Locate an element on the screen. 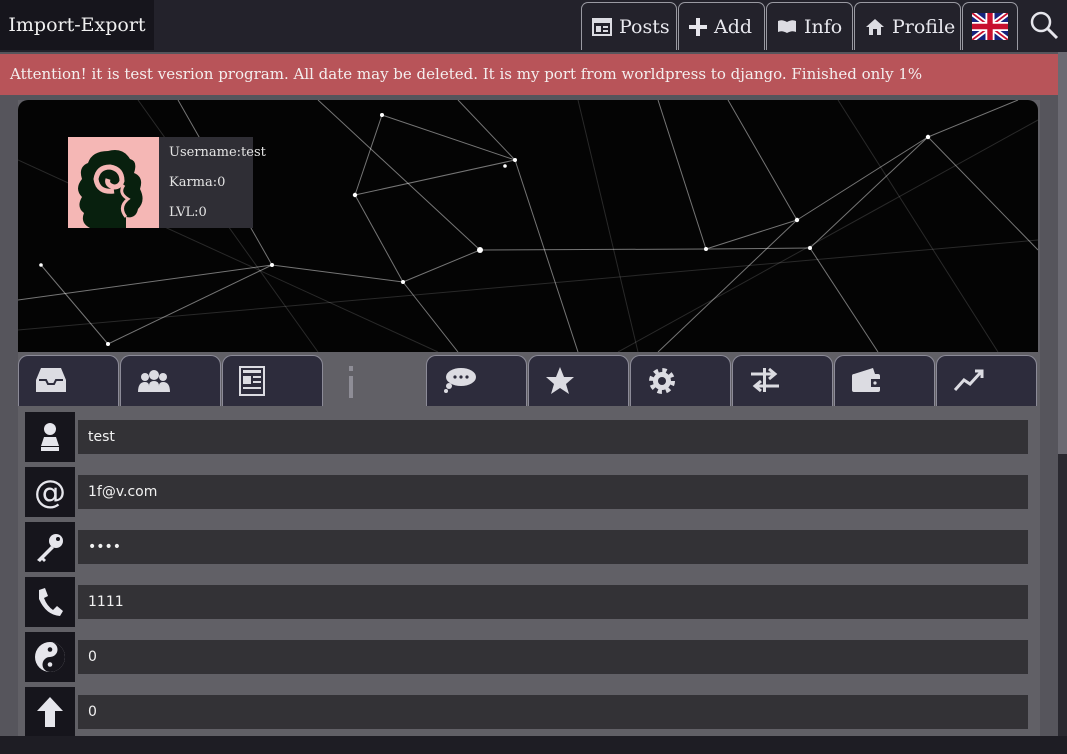  level-text: LVL:0 is located at coordinates (188, 212).